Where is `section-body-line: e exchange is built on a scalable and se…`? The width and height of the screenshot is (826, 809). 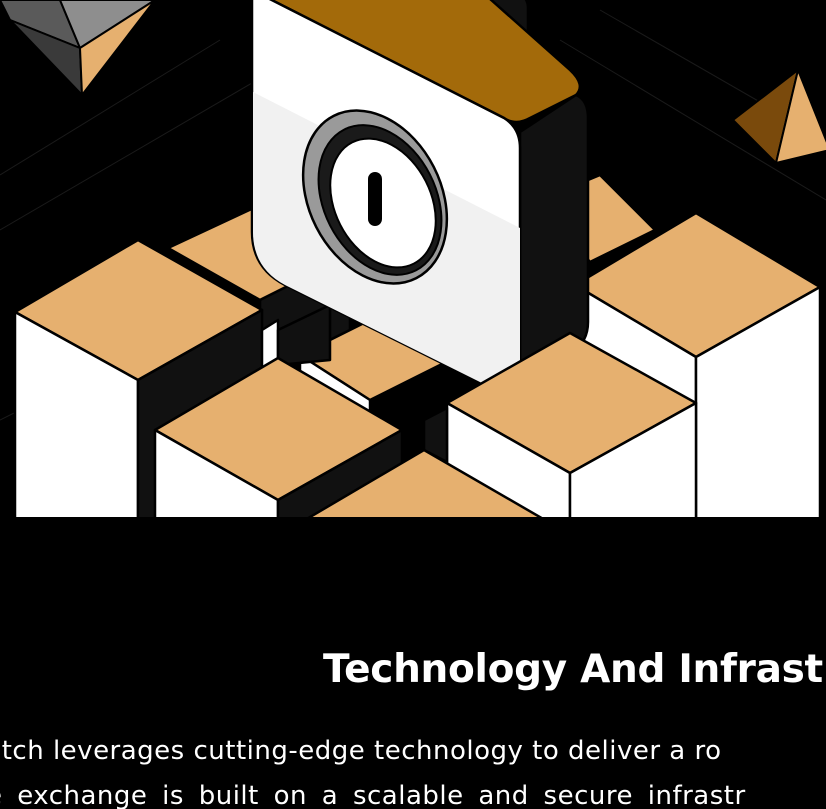 section-body-line: e exchange is built on a scalable and se… is located at coordinates (373, 795).